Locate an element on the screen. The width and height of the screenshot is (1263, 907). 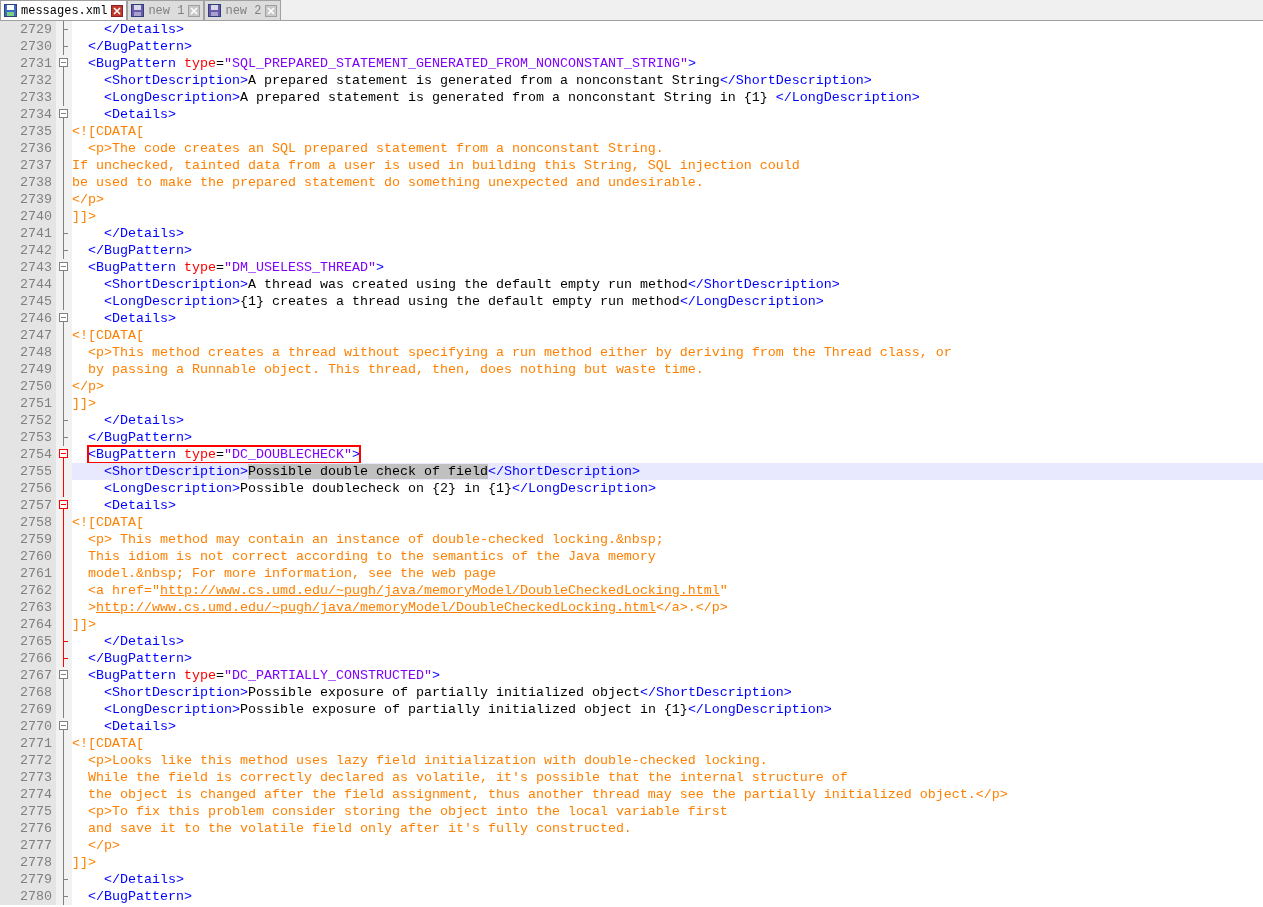
line-number: 2740 is located at coordinates (28, 216).